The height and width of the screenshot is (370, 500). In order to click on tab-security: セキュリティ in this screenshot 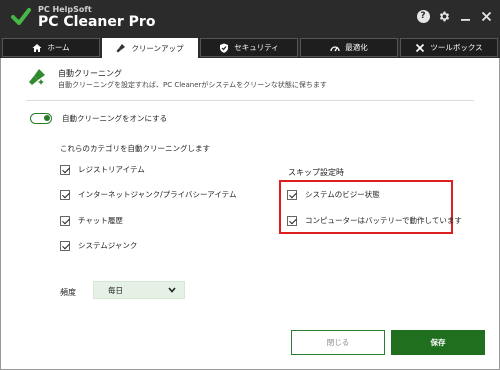, I will do `click(249, 47)`.